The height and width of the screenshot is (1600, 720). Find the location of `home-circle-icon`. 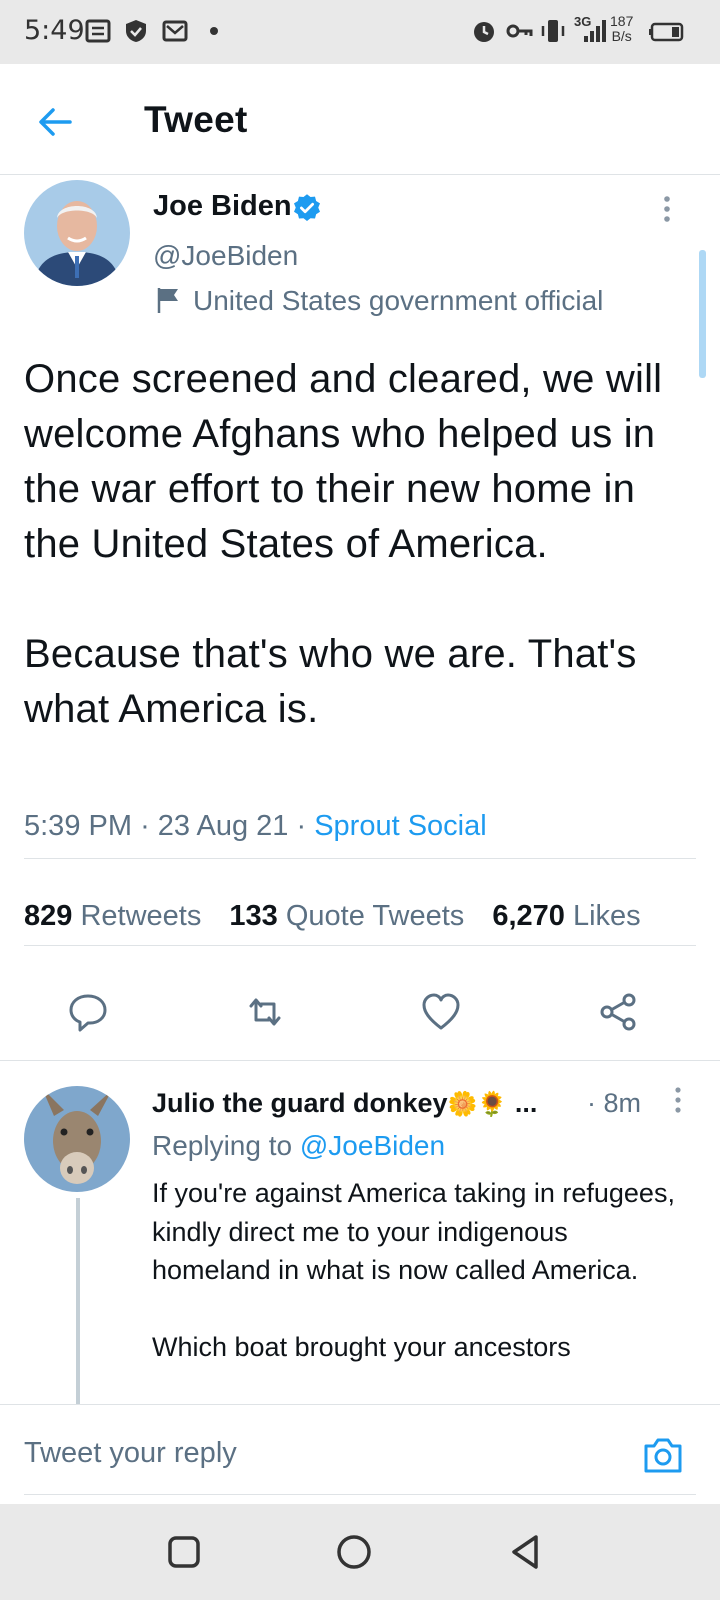

home-circle-icon is located at coordinates (354, 1552).